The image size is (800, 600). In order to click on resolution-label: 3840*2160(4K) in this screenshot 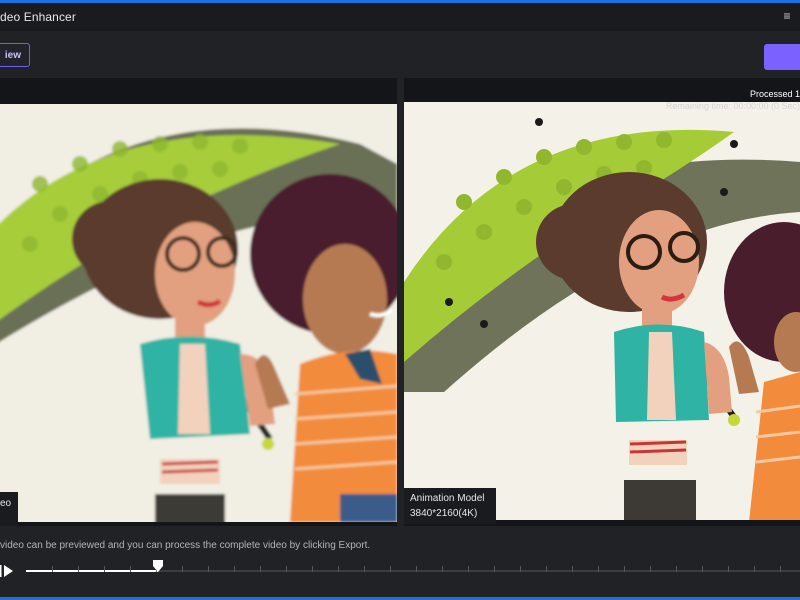, I will do `click(444, 513)`.